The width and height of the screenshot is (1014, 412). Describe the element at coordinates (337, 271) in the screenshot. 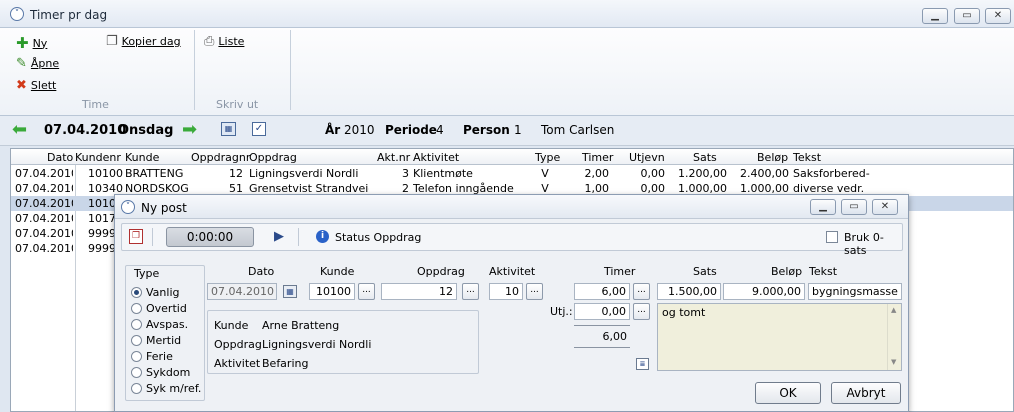

I see `customer-label: Kunde` at that location.